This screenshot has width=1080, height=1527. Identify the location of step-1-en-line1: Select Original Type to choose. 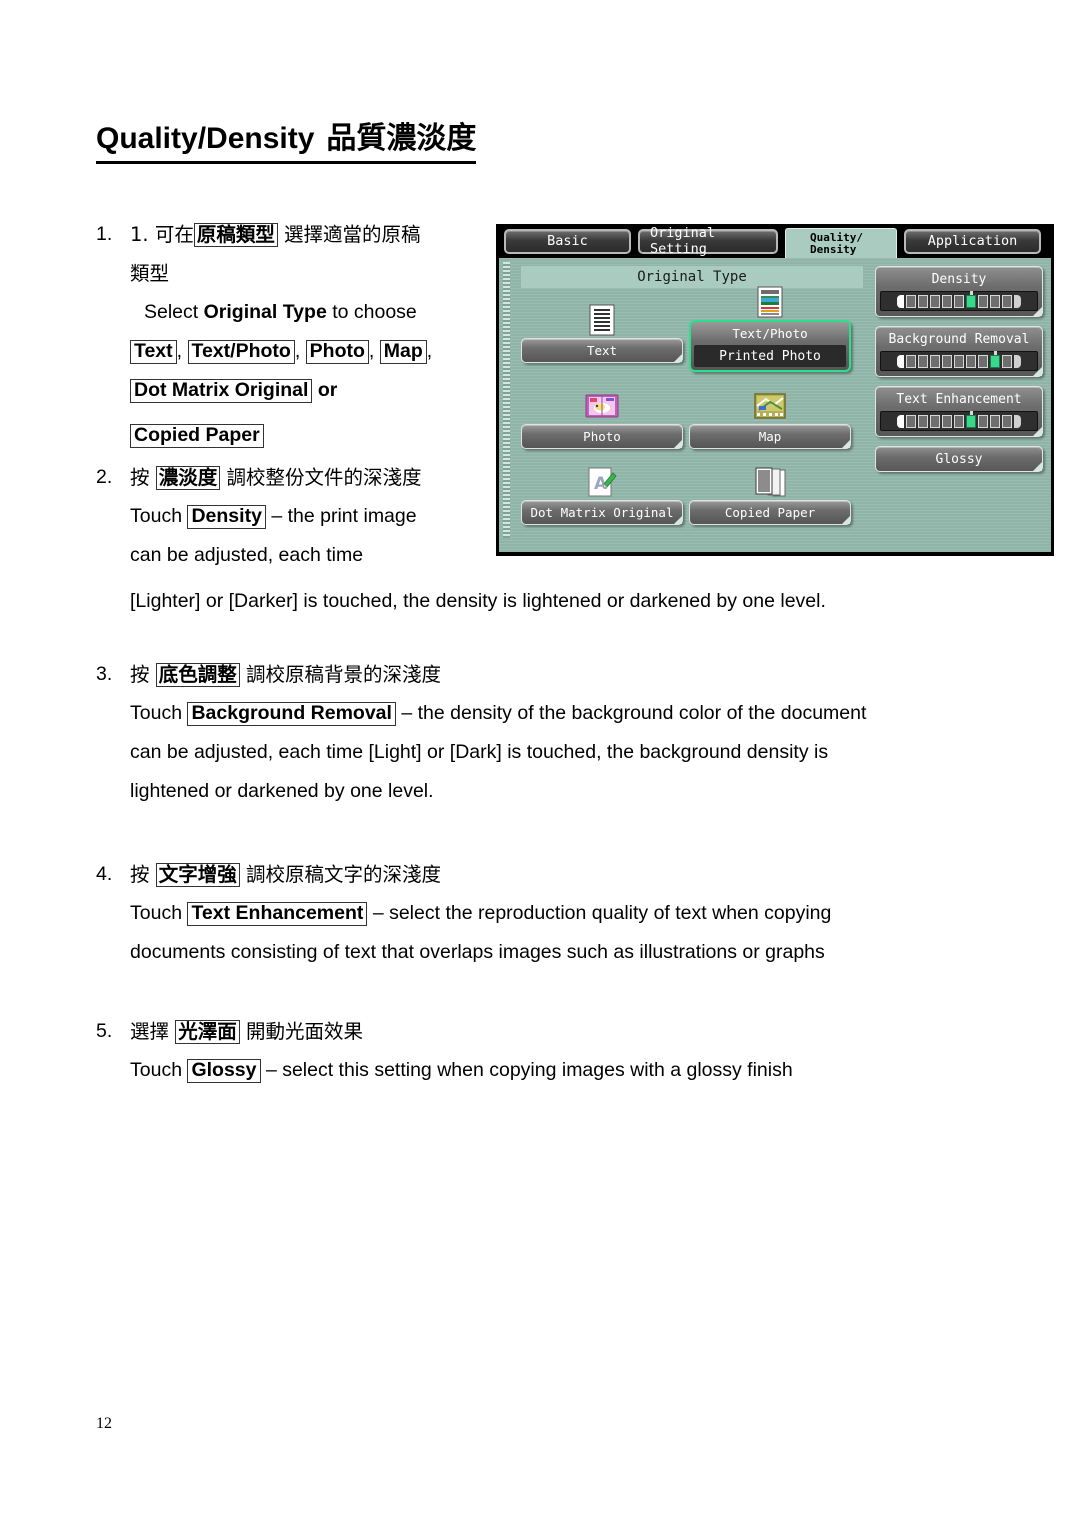
(313, 312).